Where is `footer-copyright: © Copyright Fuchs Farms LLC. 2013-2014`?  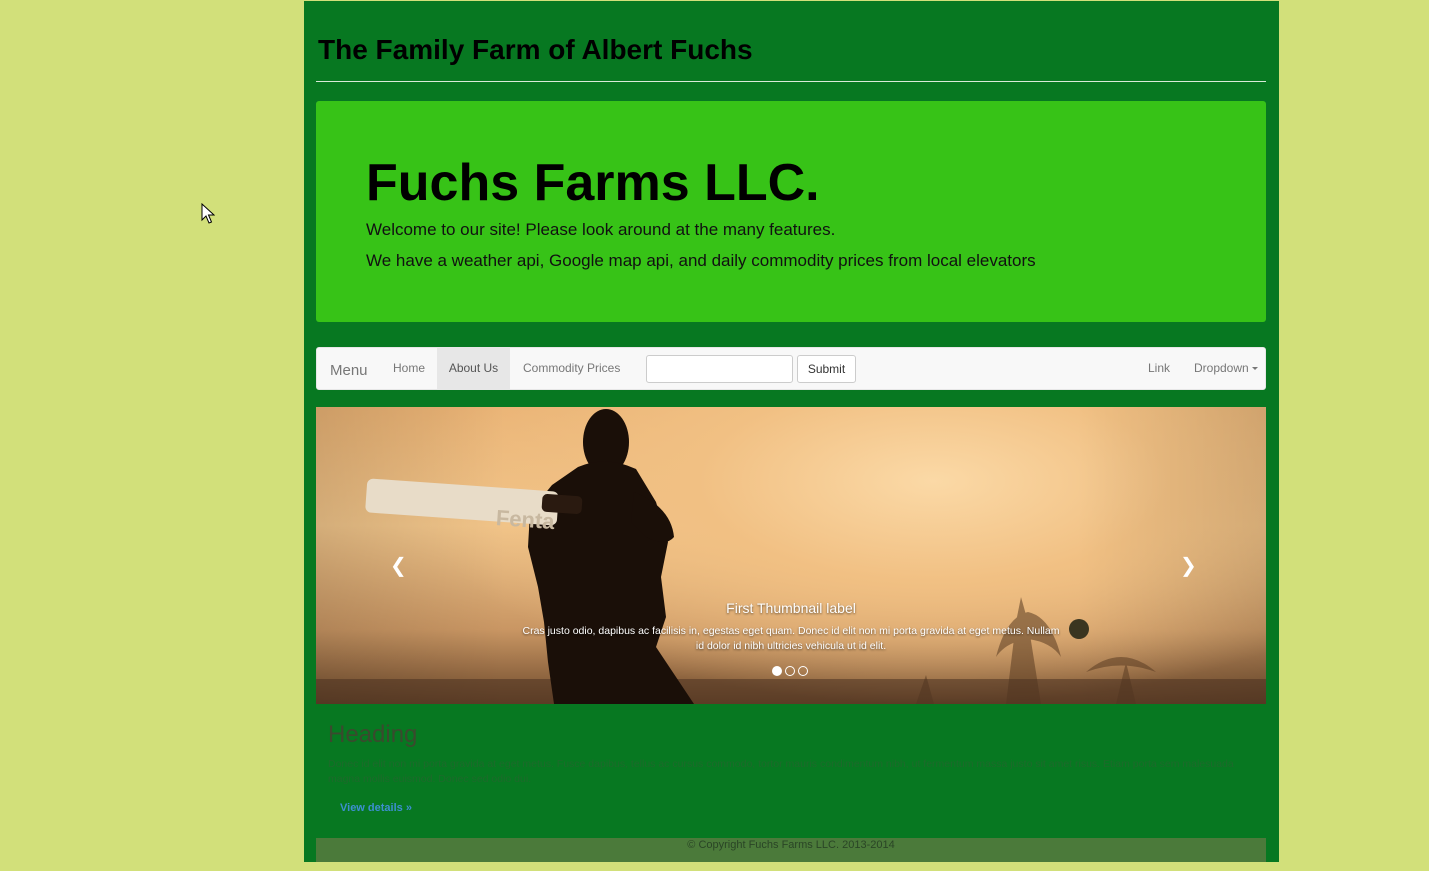
footer-copyright: © Copyright Fuchs Farms LLC. 2013-2014 is located at coordinates (791, 845).